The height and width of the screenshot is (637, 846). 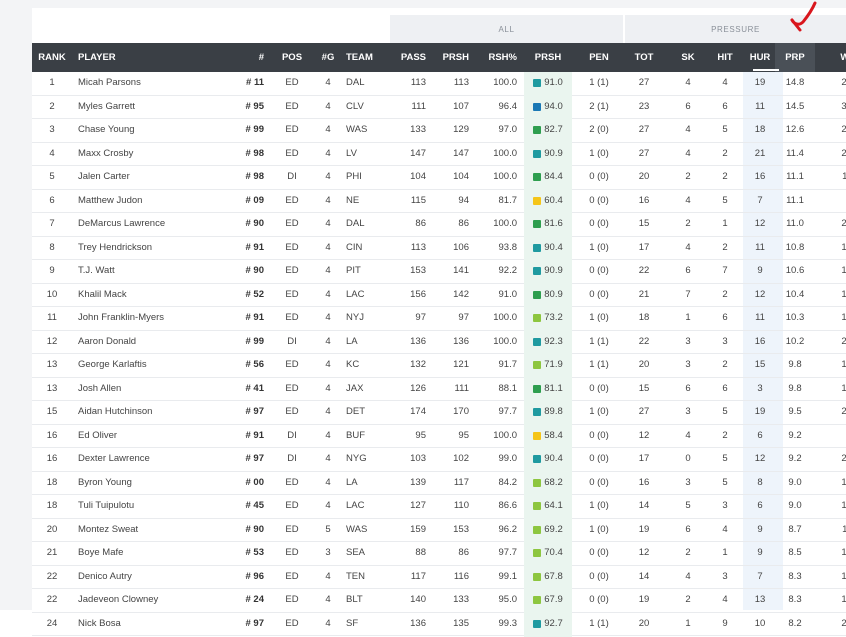 I want to click on cell-pass-rush-snaps: 104, so click(x=461, y=176).